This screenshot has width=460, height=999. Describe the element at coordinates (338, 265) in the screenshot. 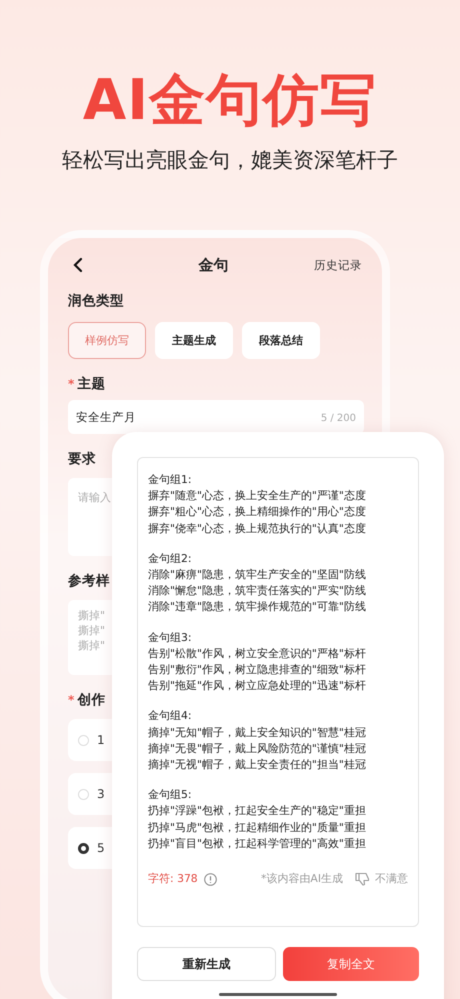

I see `history-link: 历史记录` at that location.